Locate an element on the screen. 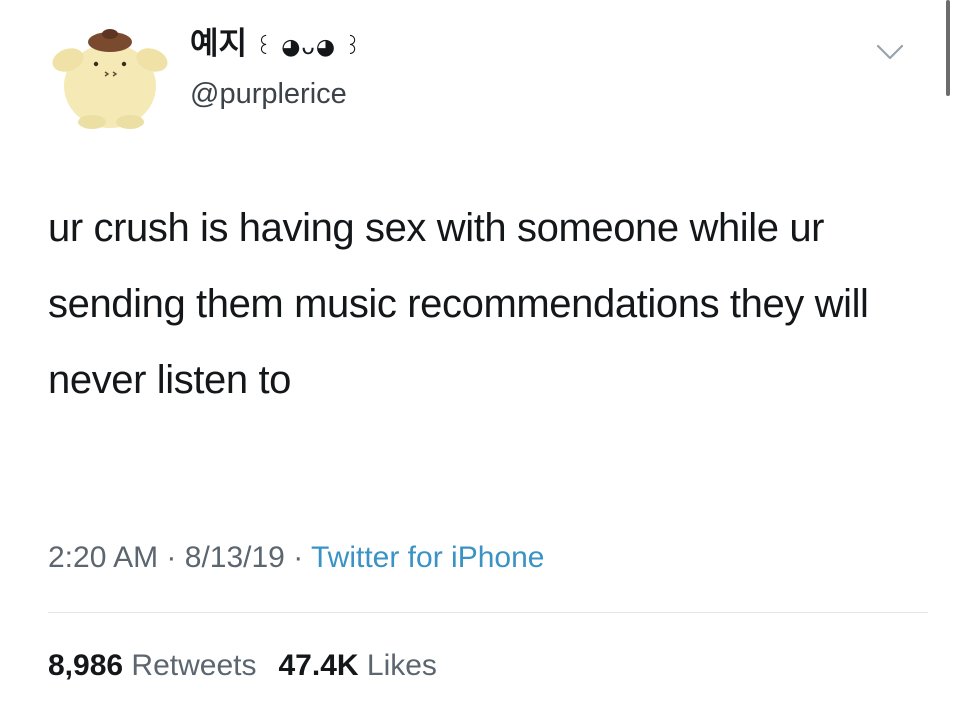  divider is located at coordinates (488, 612).